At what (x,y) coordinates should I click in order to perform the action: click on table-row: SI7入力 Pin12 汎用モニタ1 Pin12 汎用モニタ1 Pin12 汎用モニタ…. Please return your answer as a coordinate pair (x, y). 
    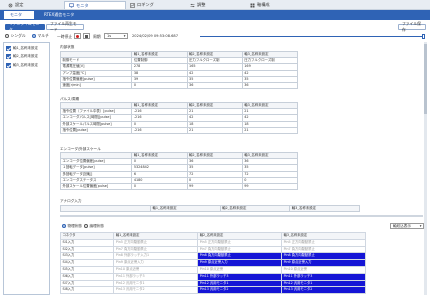
    Looking at the image, I should click on (212, 283).